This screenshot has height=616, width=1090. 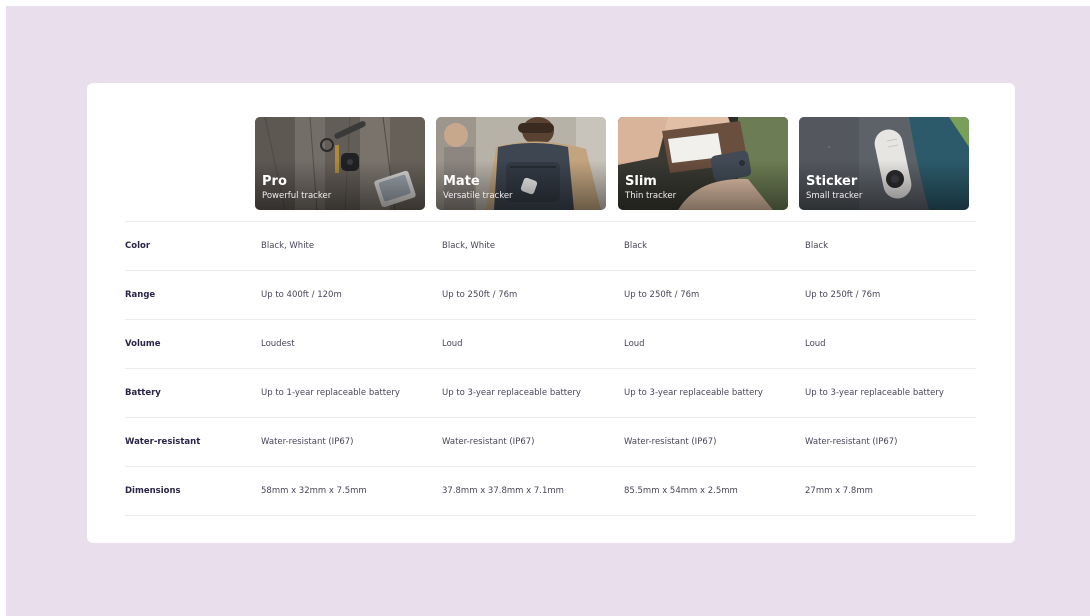 What do you see at coordinates (461, 181) in the screenshot?
I see `product-name: Mate` at bounding box center [461, 181].